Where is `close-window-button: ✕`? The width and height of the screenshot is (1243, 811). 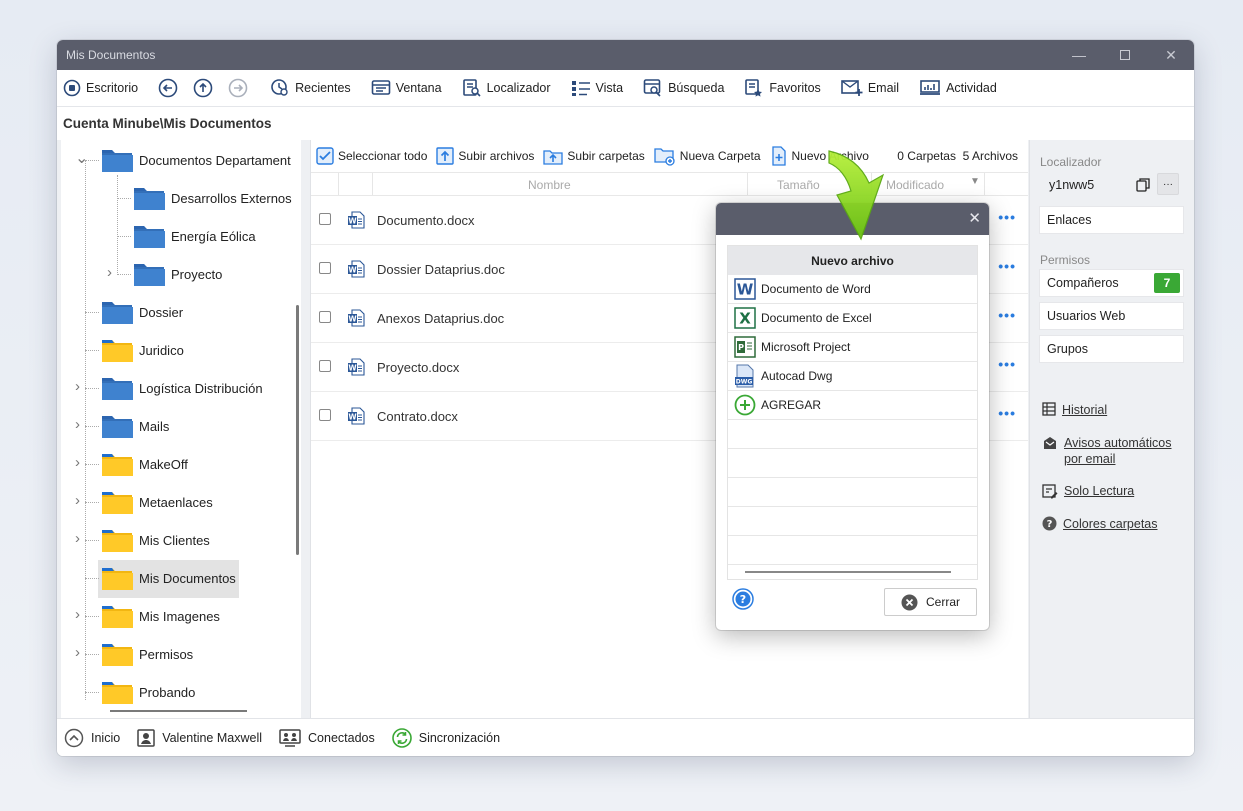 close-window-button: ✕ is located at coordinates (1171, 55).